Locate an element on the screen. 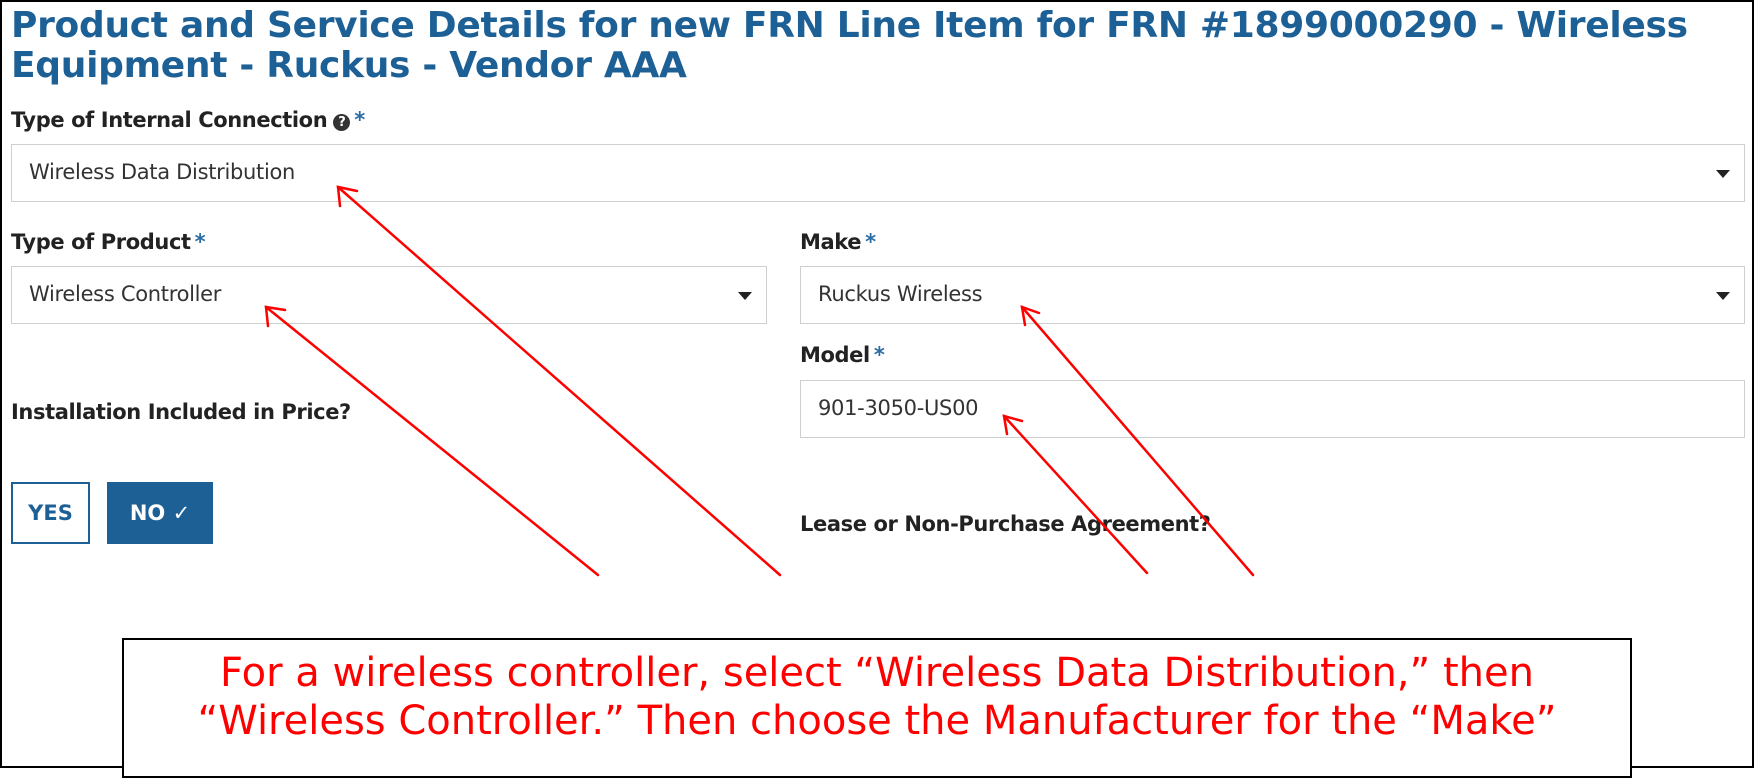 This screenshot has height=778, width=1754. arrow-to-make is located at coordinates (1137, 441).